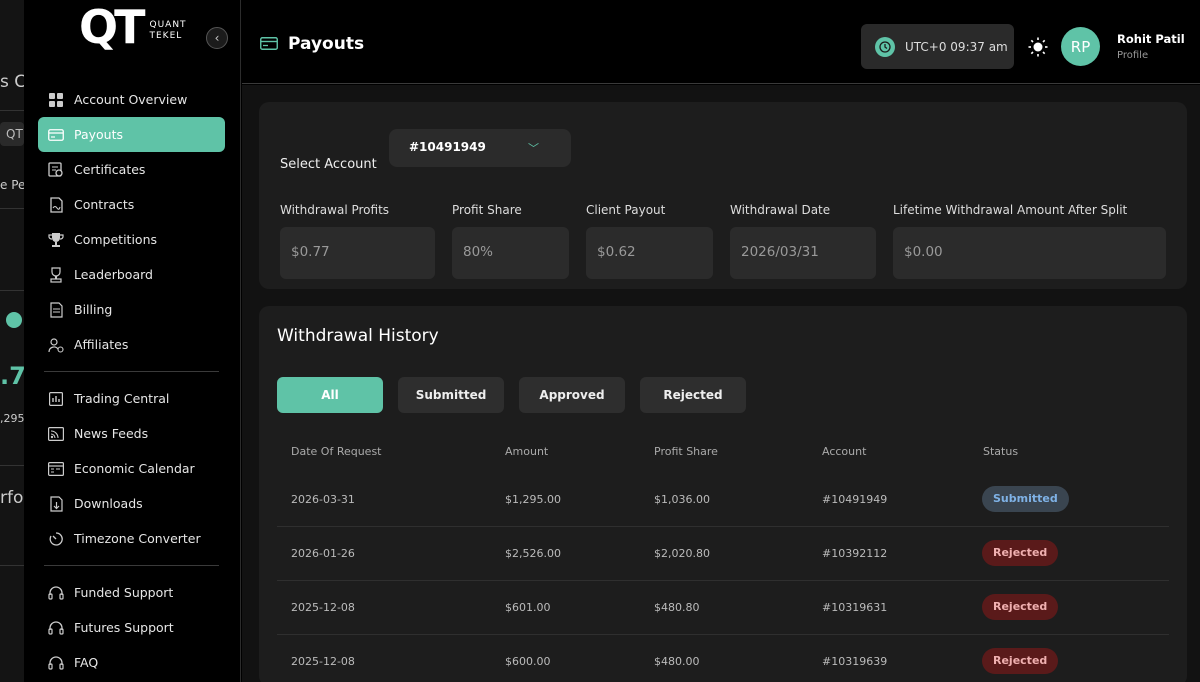 This screenshot has height=682, width=1200. I want to click on trophy-icon, so click(56, 240).